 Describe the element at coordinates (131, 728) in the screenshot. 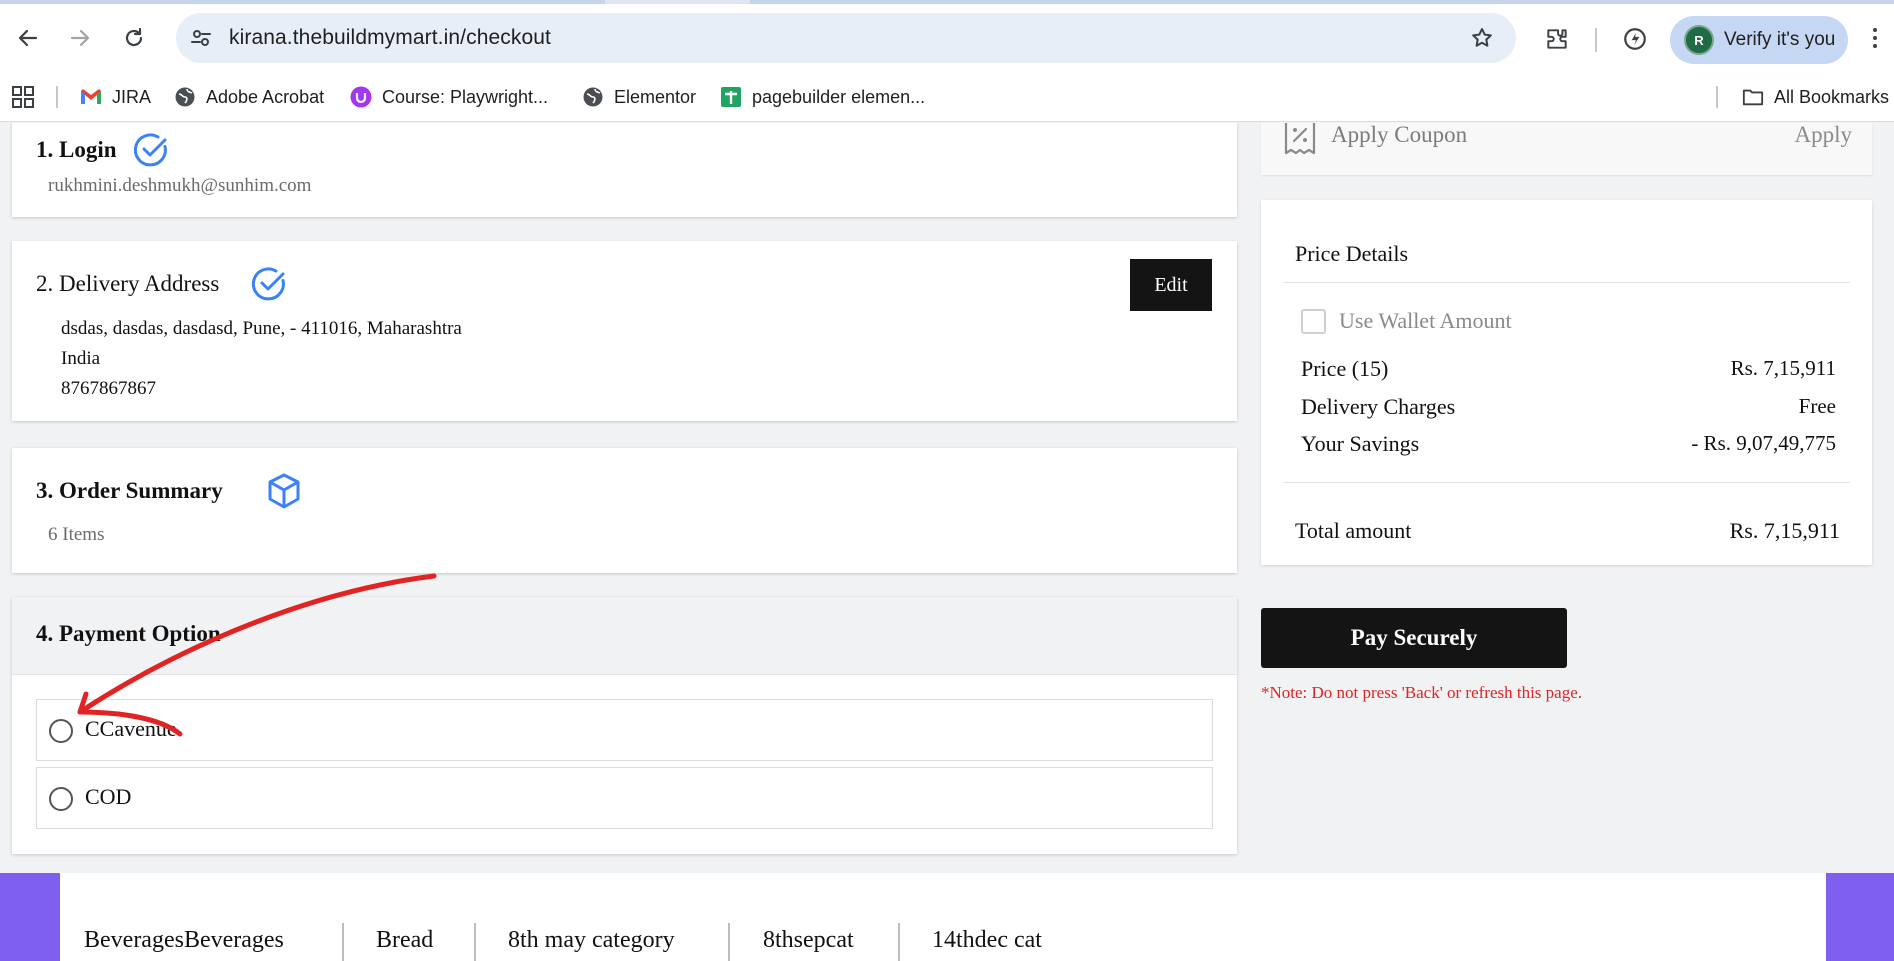

I see `ccavenue-label: CCavenue` at that location.